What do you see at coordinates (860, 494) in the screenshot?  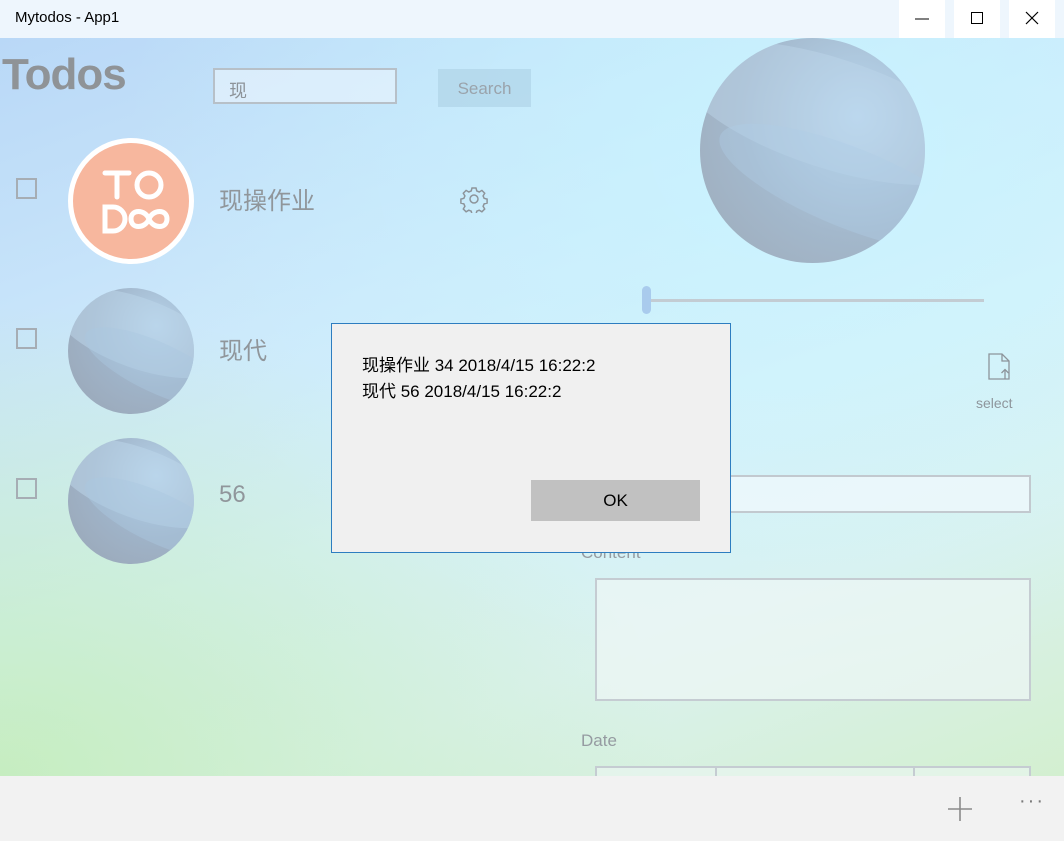 I see `title-input` at bounding box center [860, 494].